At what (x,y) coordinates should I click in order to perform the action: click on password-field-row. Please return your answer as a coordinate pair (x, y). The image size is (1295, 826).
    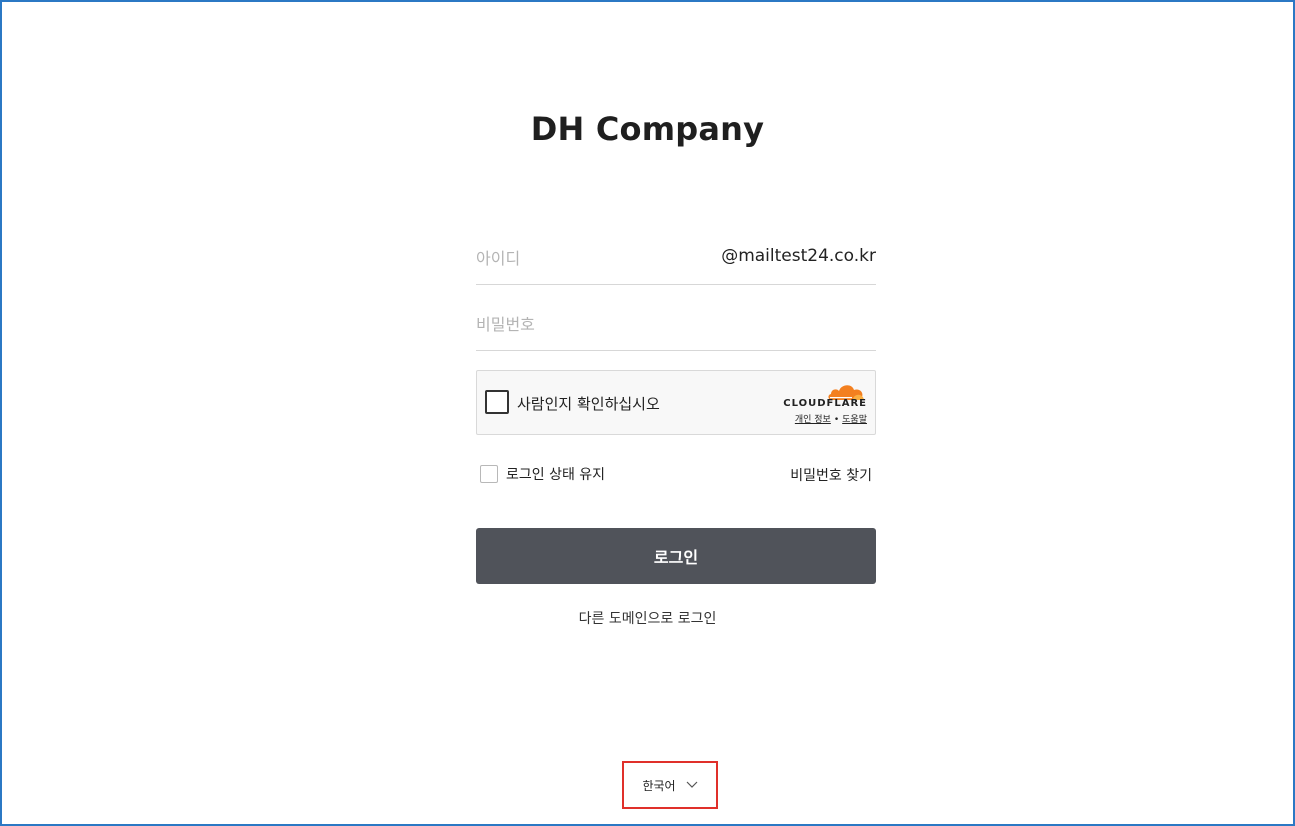
    Looking at the image, I should click on (676, 324).